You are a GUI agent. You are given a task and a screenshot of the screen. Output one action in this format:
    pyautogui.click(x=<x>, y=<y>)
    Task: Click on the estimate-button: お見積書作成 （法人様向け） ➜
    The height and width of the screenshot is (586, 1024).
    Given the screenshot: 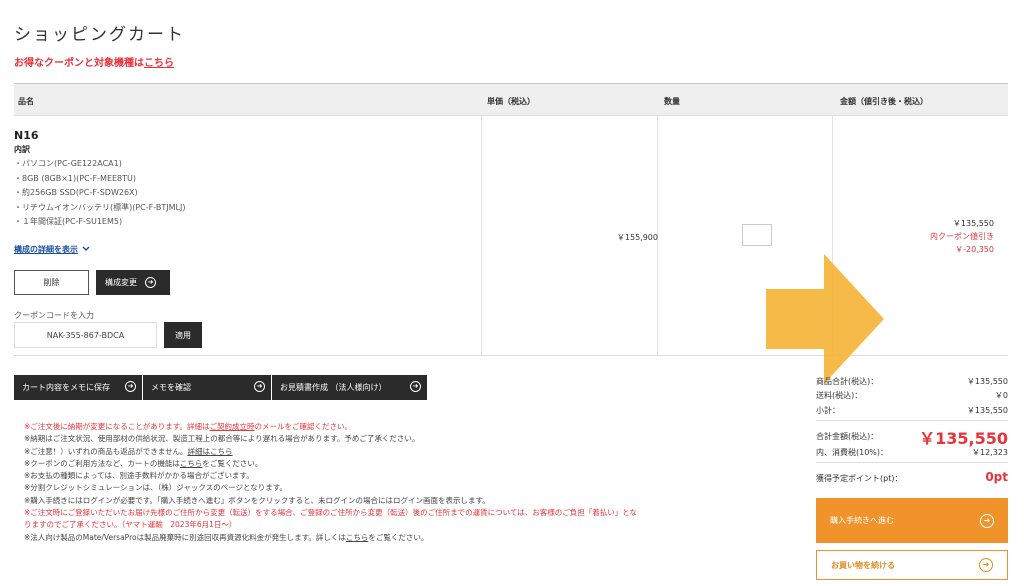 What is the action you would take?
    pyautogui.click(x=349, y=387)
    